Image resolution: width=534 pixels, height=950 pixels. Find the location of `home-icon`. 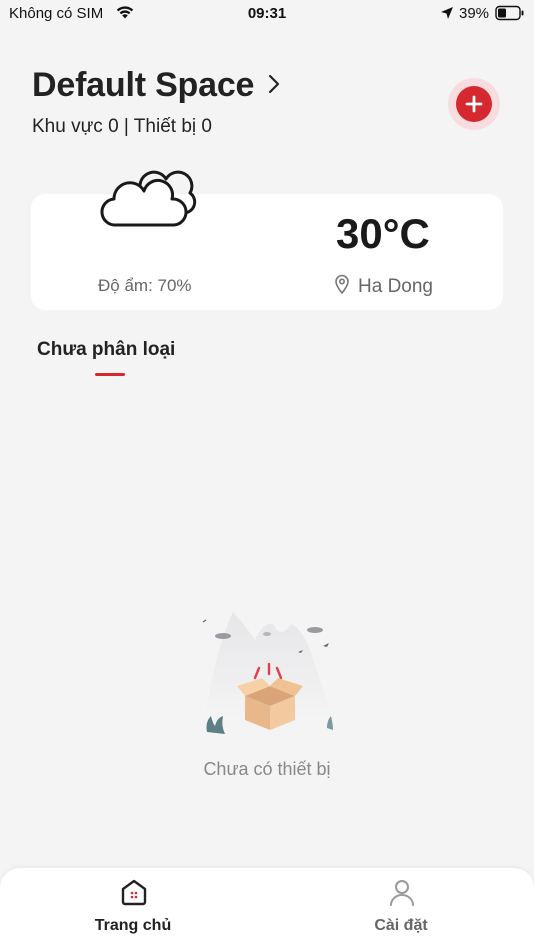

home-icon is located at coordinates (134, 894).